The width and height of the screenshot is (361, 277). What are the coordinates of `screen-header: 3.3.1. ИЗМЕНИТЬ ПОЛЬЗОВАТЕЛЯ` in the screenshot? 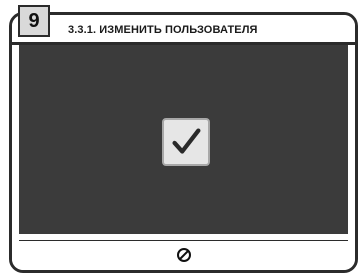 It's located at (183, 30).